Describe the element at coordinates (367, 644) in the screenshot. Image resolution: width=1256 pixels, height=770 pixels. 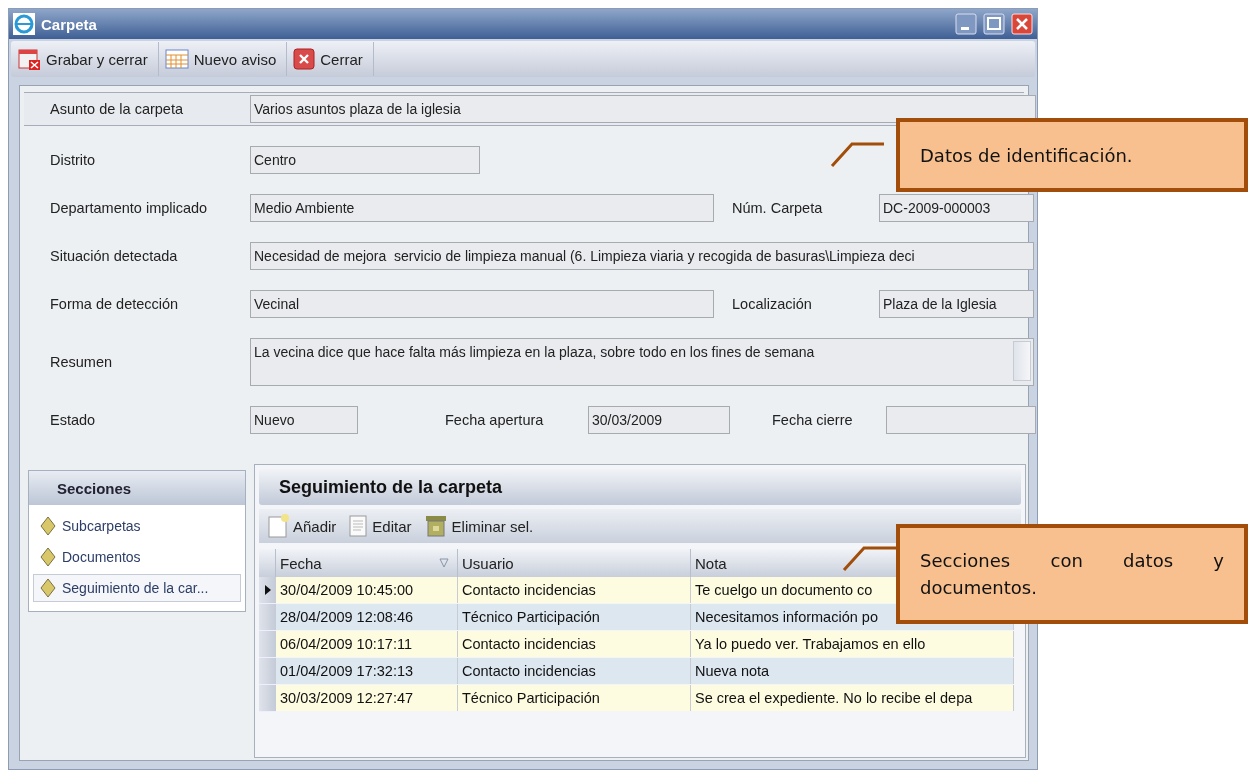
I see `table-cell: 06/04/2009 10:17:11` at that location.